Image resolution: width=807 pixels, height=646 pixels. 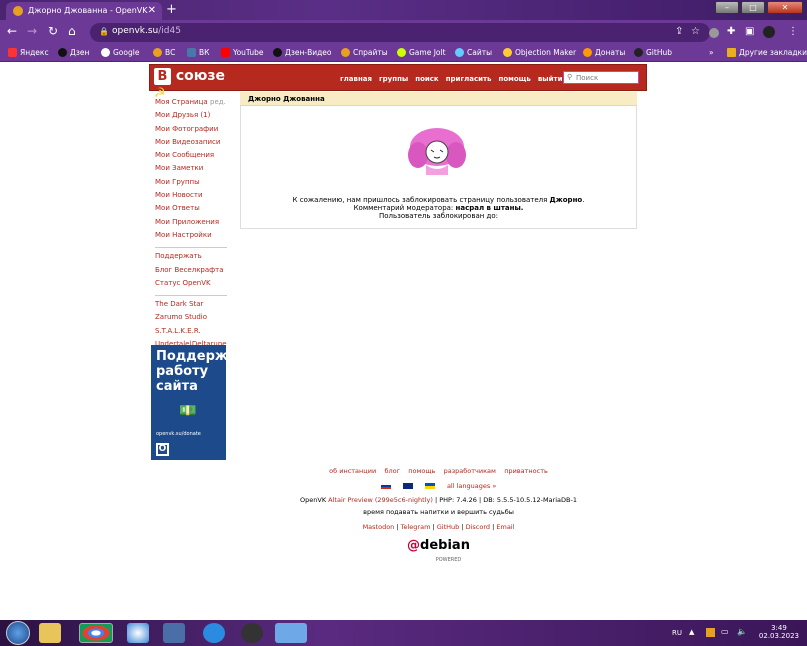 I want to click on share-icon: ⇪, so click(x=679, y=31).